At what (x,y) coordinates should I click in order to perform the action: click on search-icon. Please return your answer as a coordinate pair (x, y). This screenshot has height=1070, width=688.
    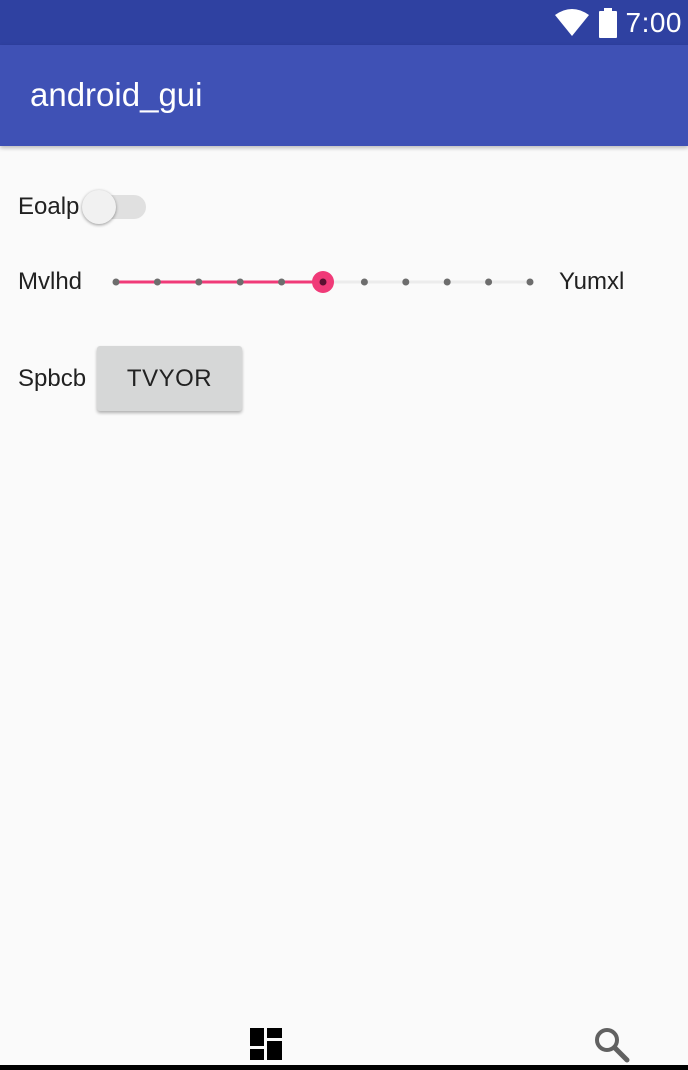
    Looking at the image, I should click on (612, 1045).